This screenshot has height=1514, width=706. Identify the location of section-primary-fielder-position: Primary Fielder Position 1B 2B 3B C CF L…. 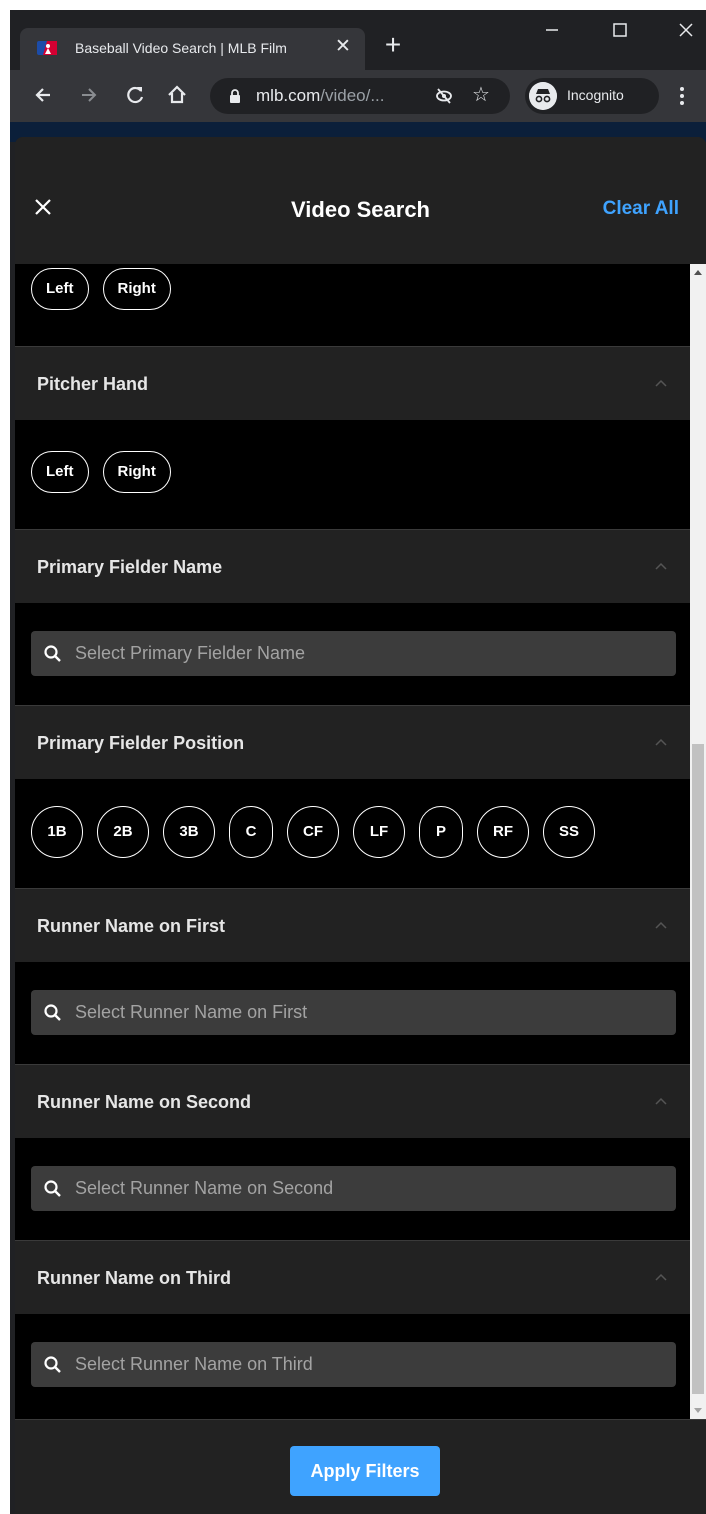
(352, 796).